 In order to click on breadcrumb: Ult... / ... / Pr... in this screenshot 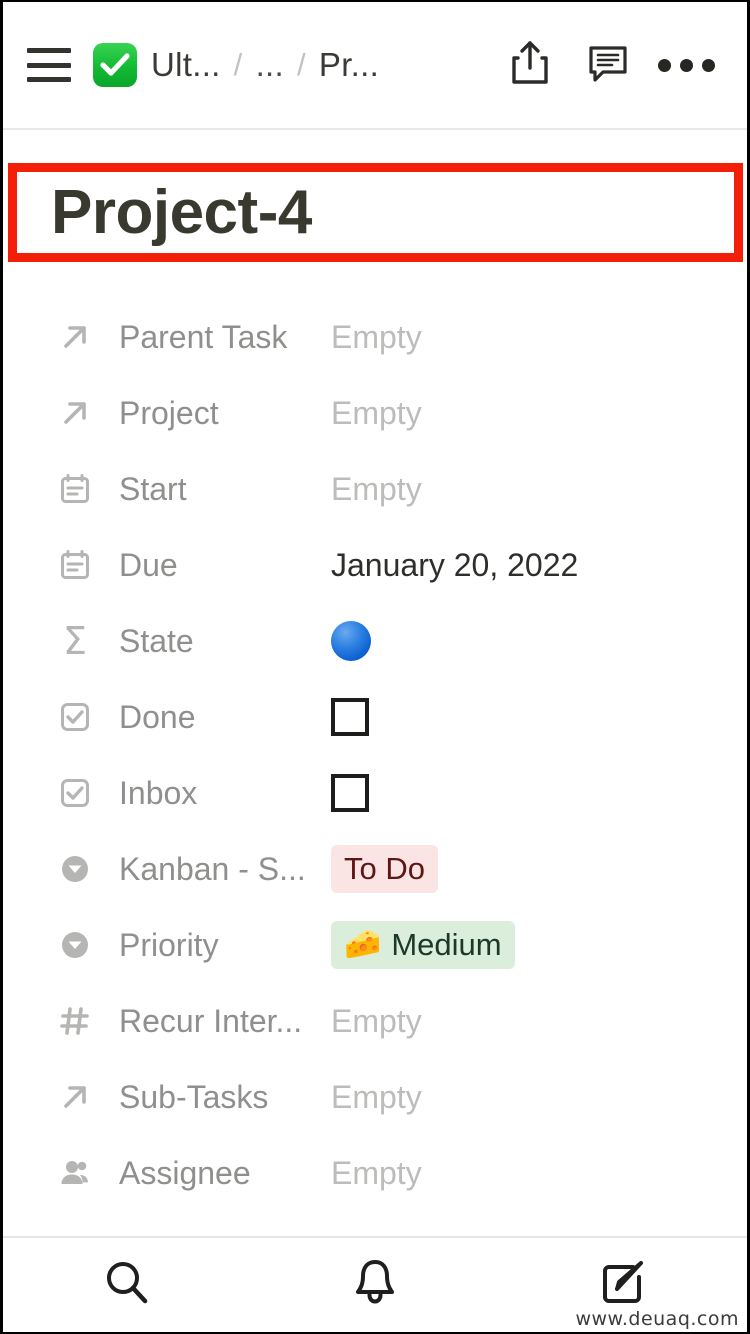, I will do `click(321, 65)`.